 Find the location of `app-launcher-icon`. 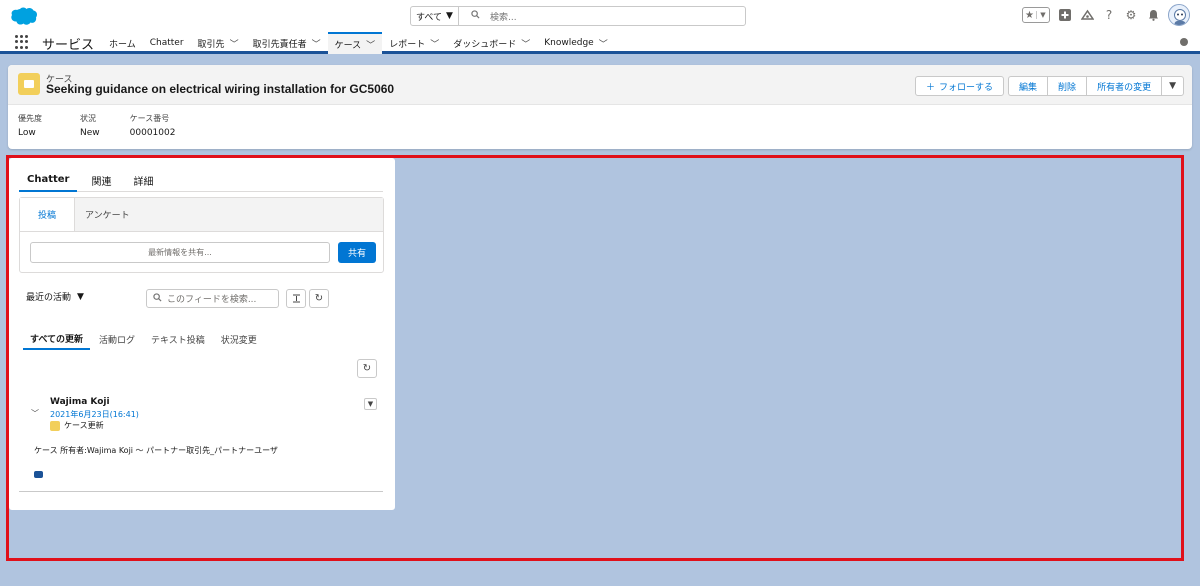

app-launcher-icon is located at coordinates (22, 42).